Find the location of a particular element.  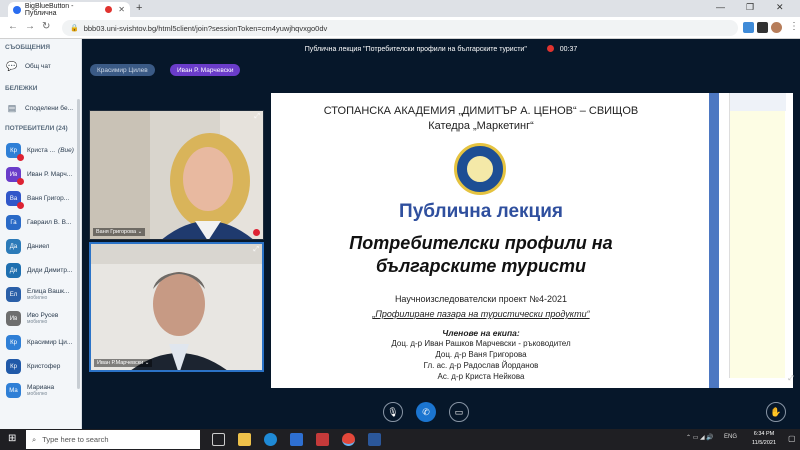

video-tile: ⤢ Иван Р.Марчевски ⌄ is located at coordinates (176, 307).